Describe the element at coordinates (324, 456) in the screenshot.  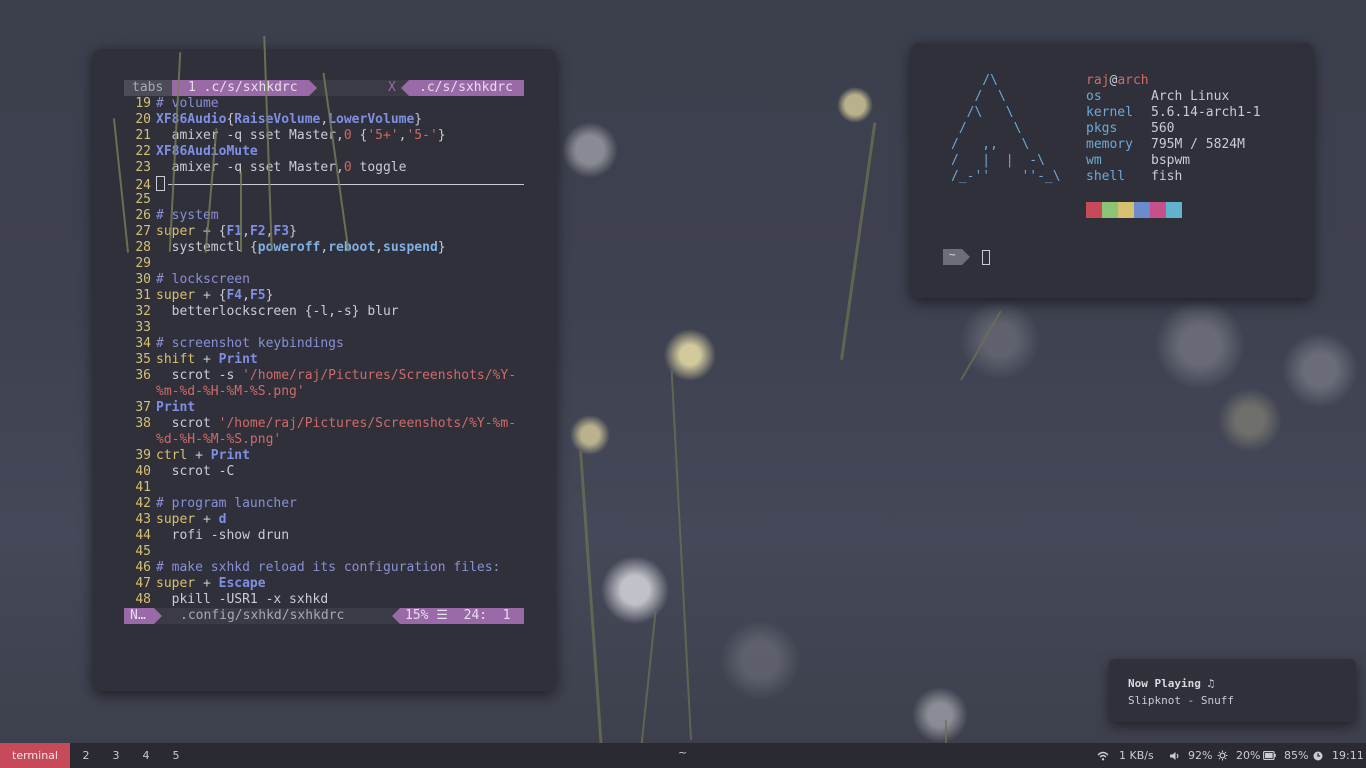
I see `code-line: 39 ctrl + Print` at that location.